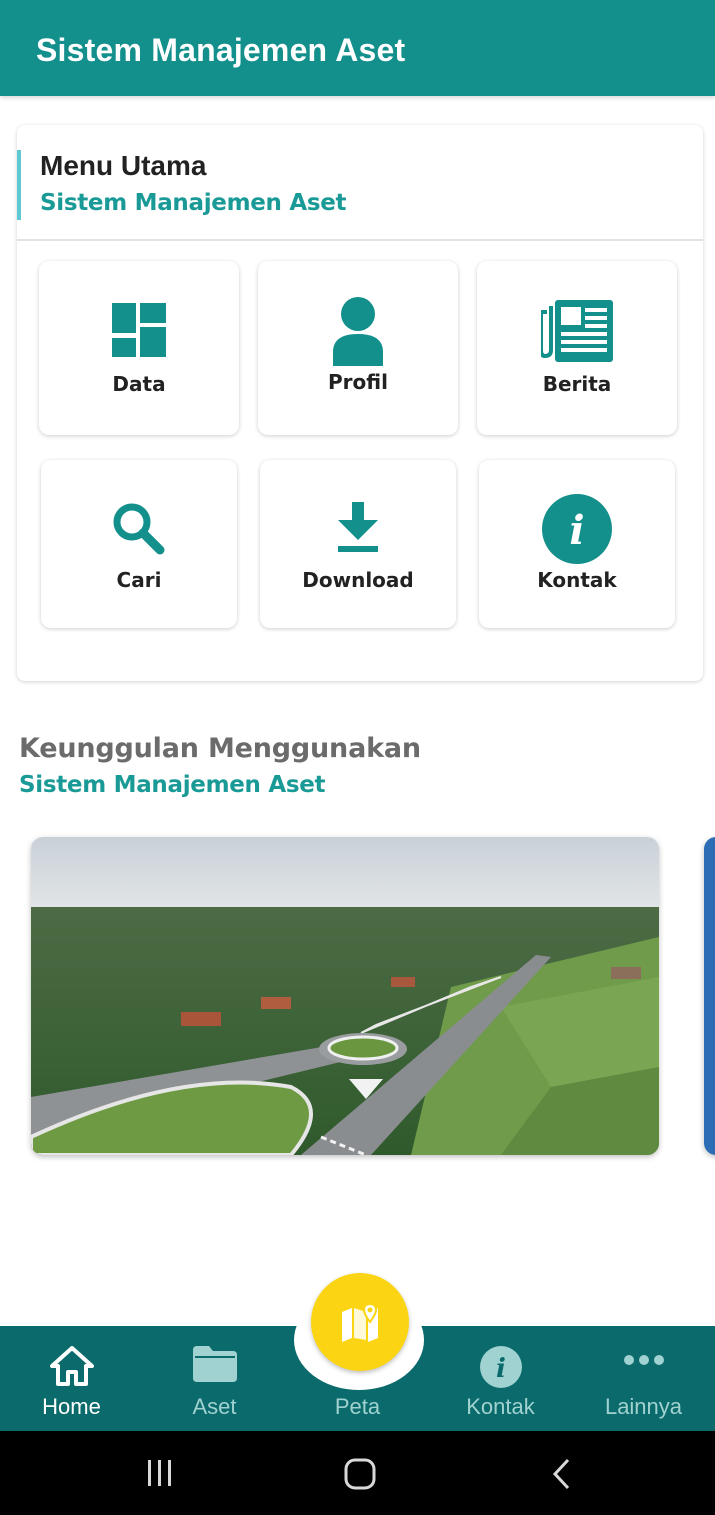 The height and width of the screenshot is (1515, 715). Describe the element at coordinates (577, 384) in the screenshot. I see `menu-tile-label: Berita` at that location.